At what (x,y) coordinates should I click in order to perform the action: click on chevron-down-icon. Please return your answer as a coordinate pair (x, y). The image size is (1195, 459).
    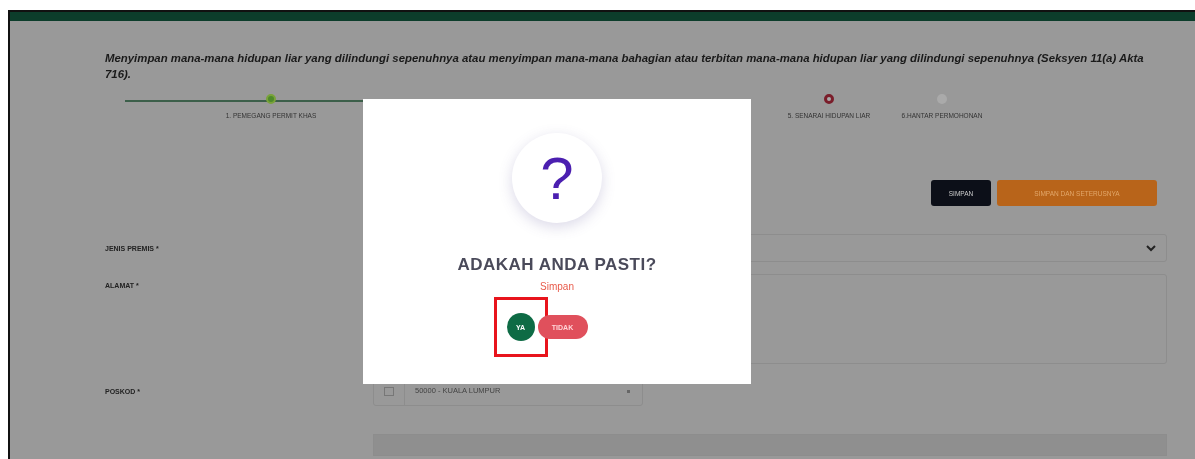
    Looking at the image, I should click on (1151, 248).